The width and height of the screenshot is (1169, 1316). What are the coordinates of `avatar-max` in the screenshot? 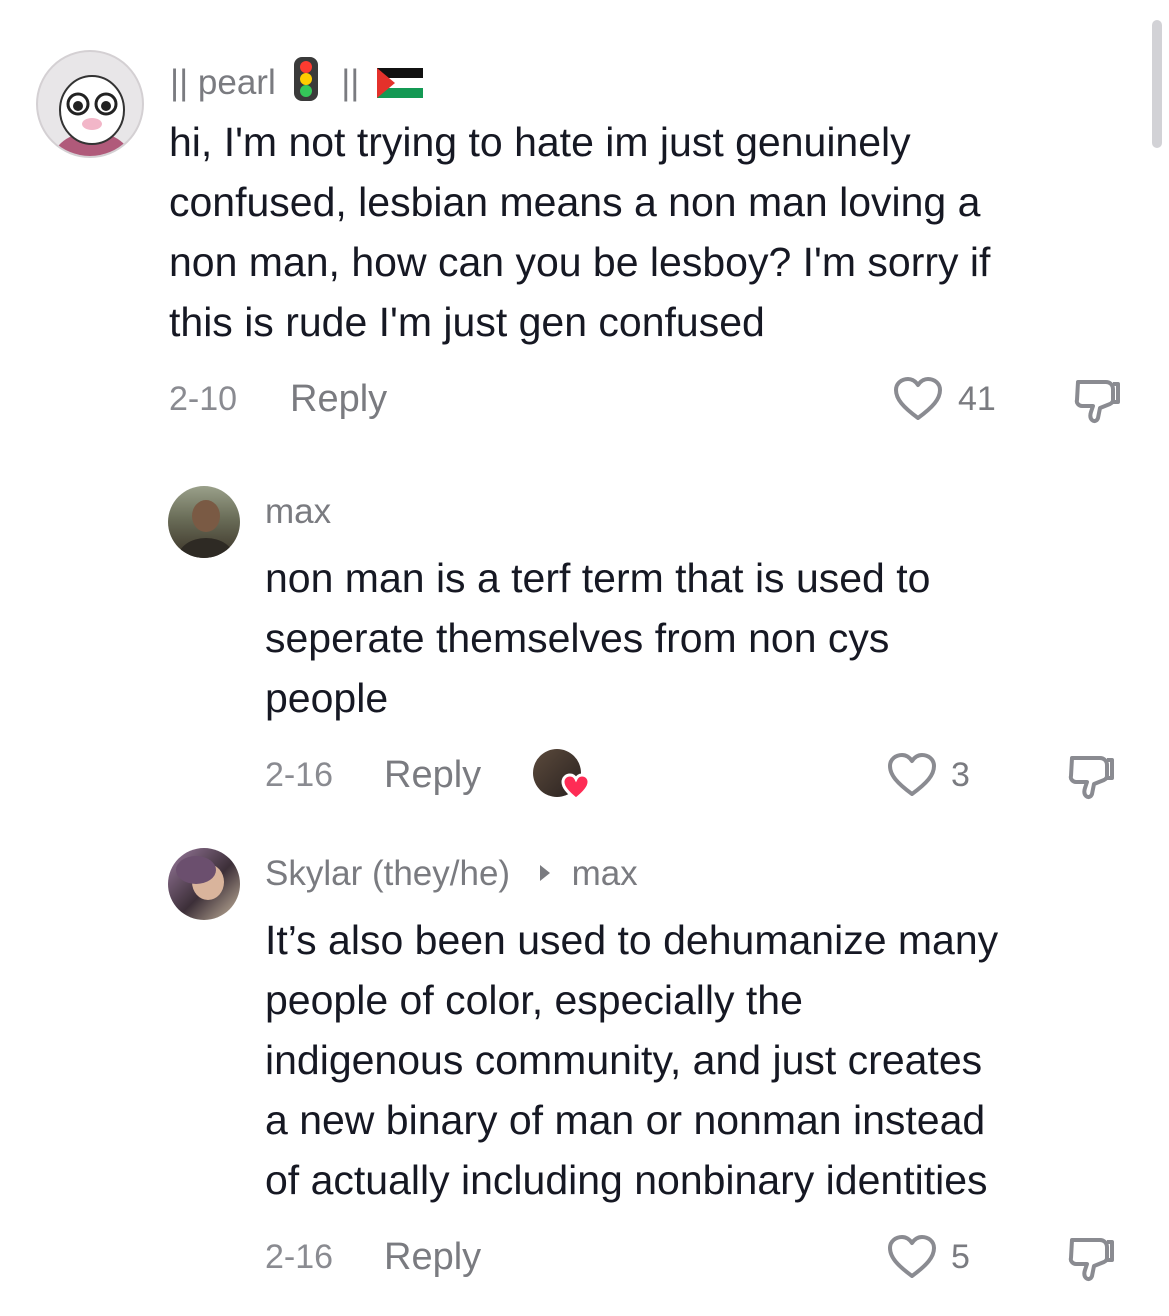 It's located at (204, 522).